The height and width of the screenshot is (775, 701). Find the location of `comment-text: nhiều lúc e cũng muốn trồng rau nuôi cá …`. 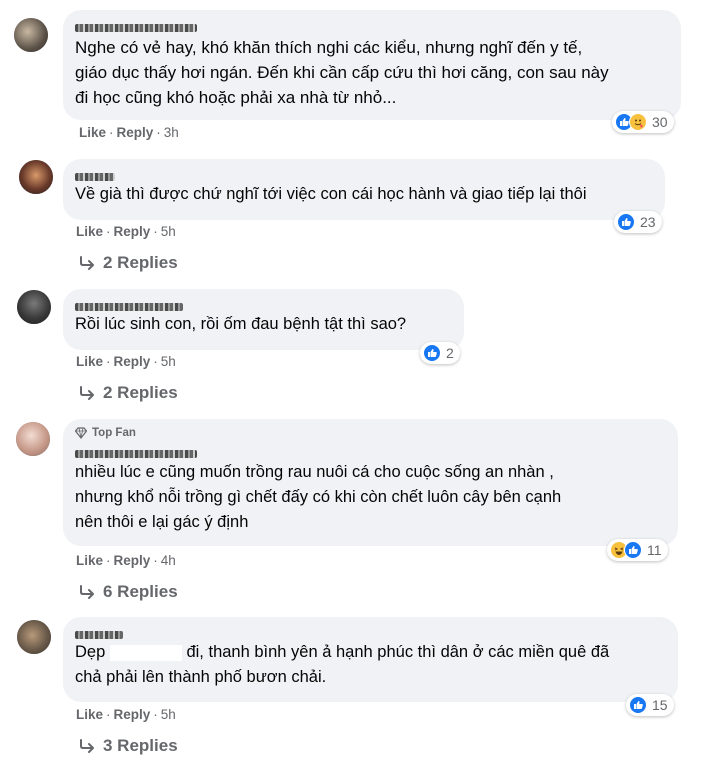

comment-text: nhiều lúc e cũng muốn trồng rau nuôi cá … is located at coordinates (318, 497).